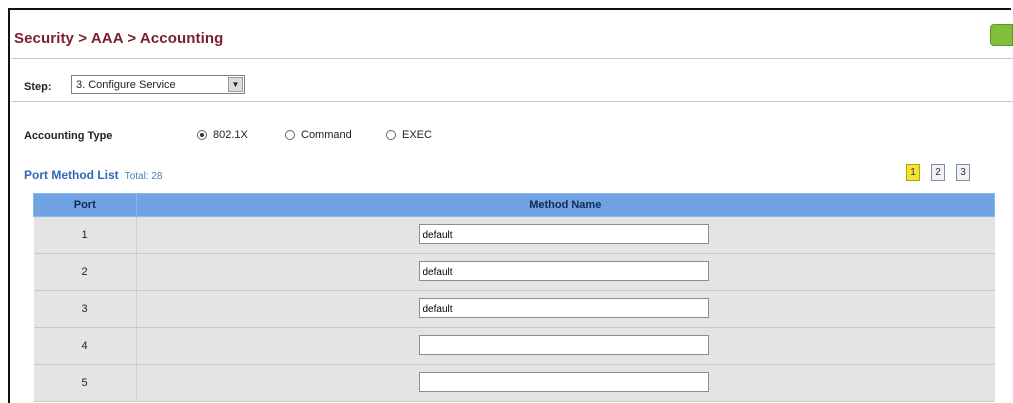 The height and width of the screenshot is (403, 1013). I want to click on page-2-button: 2, so click(938, 172).